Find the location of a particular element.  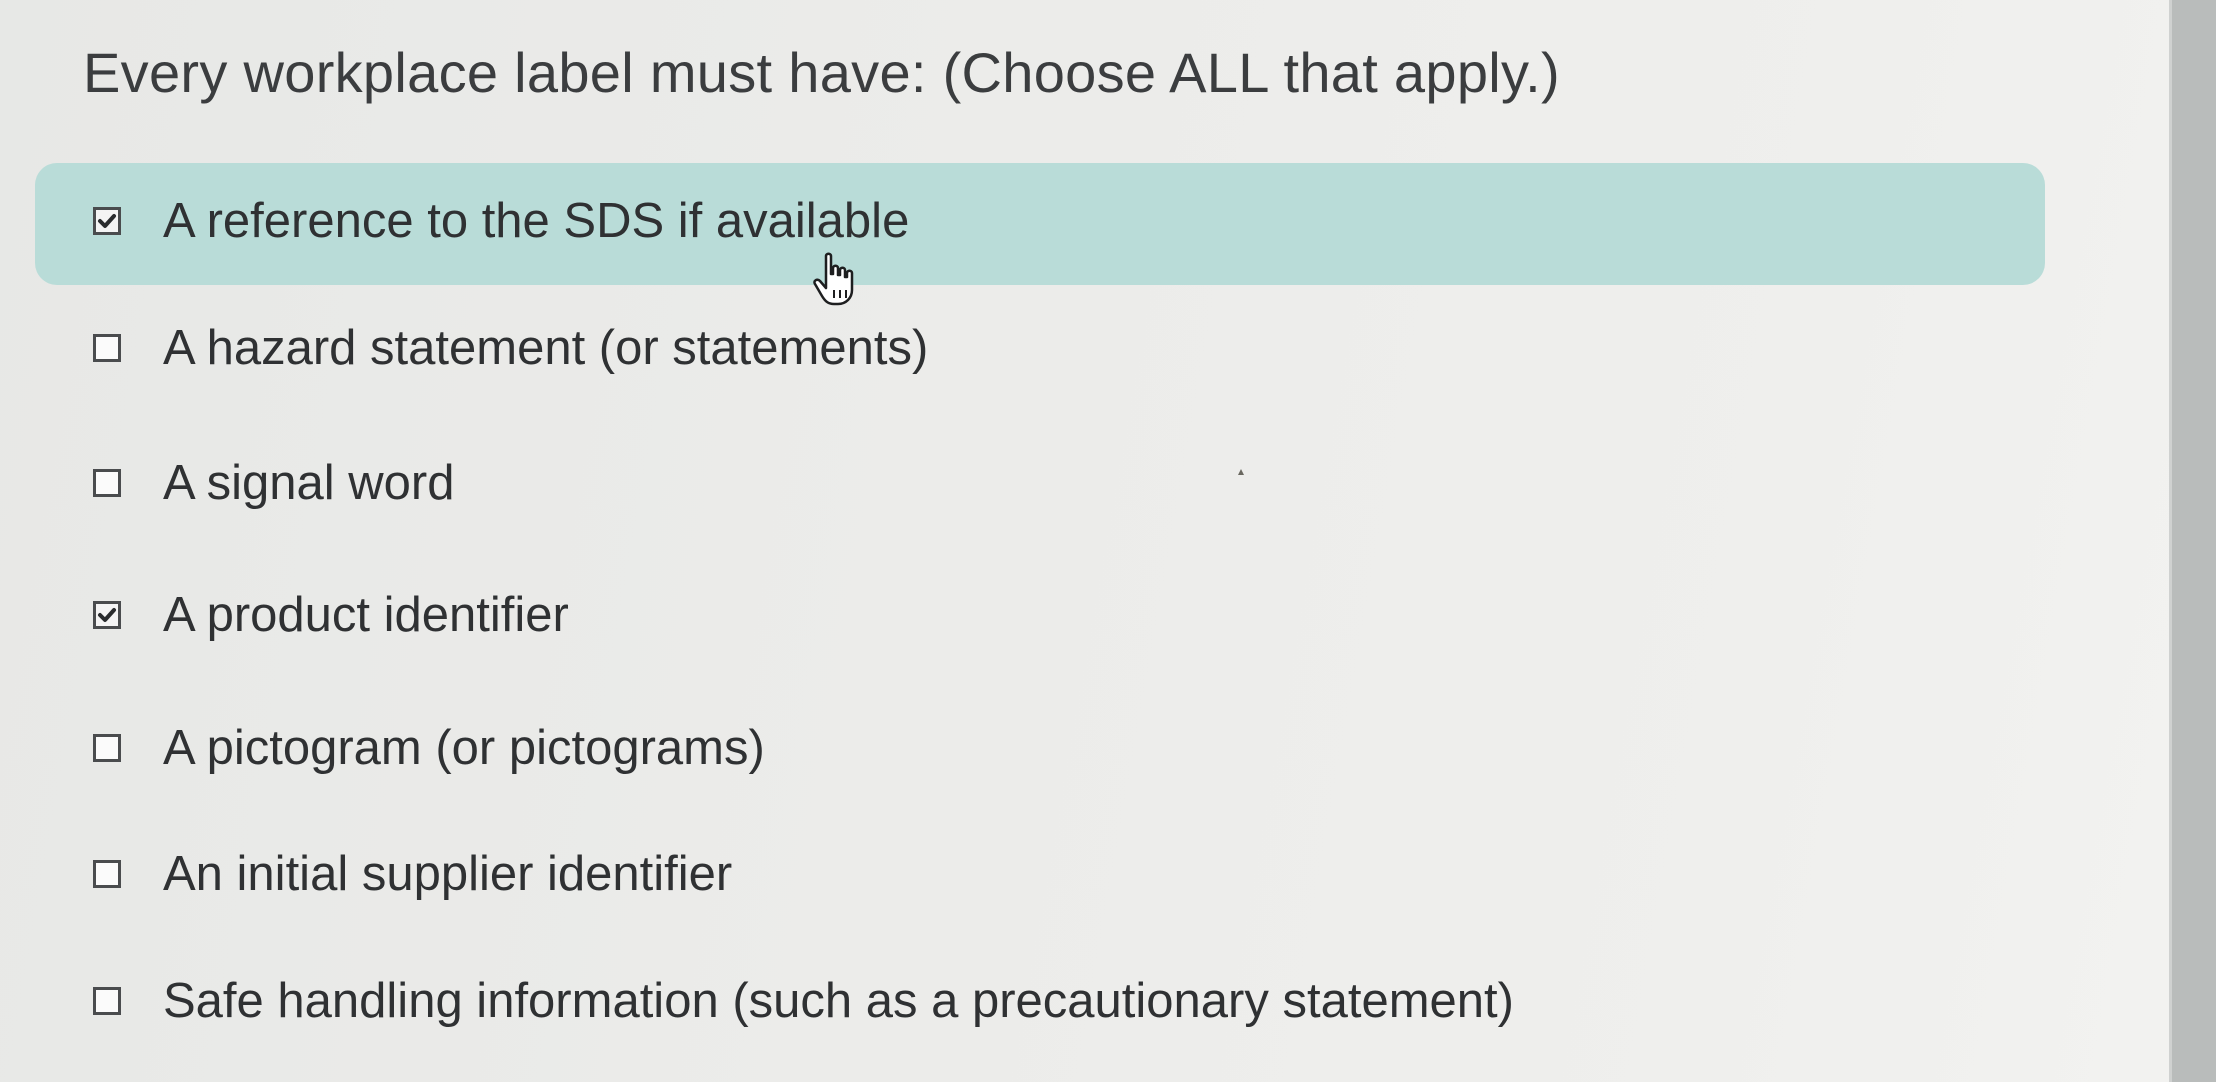

option-supplier-identifier: An initial supplier identifier is located at coordinates (1040, 877).